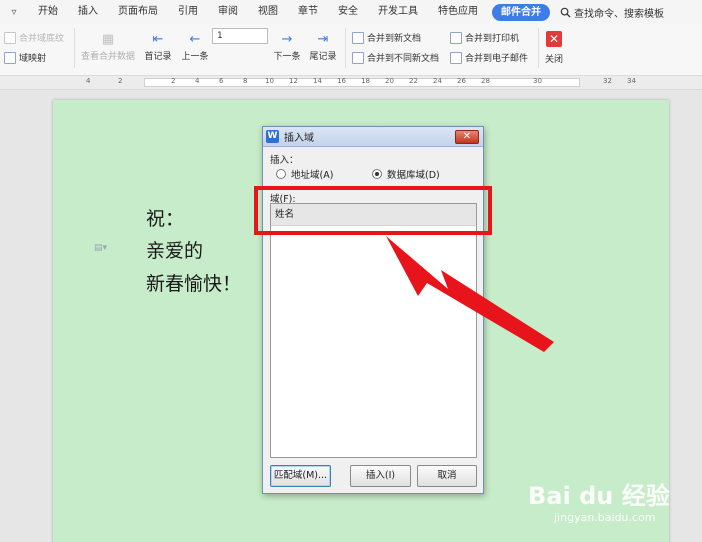 The height and width of the screenshot is (542, 702). I want to click on first-record-button: ⇤ 首记录, so click(158, 46).